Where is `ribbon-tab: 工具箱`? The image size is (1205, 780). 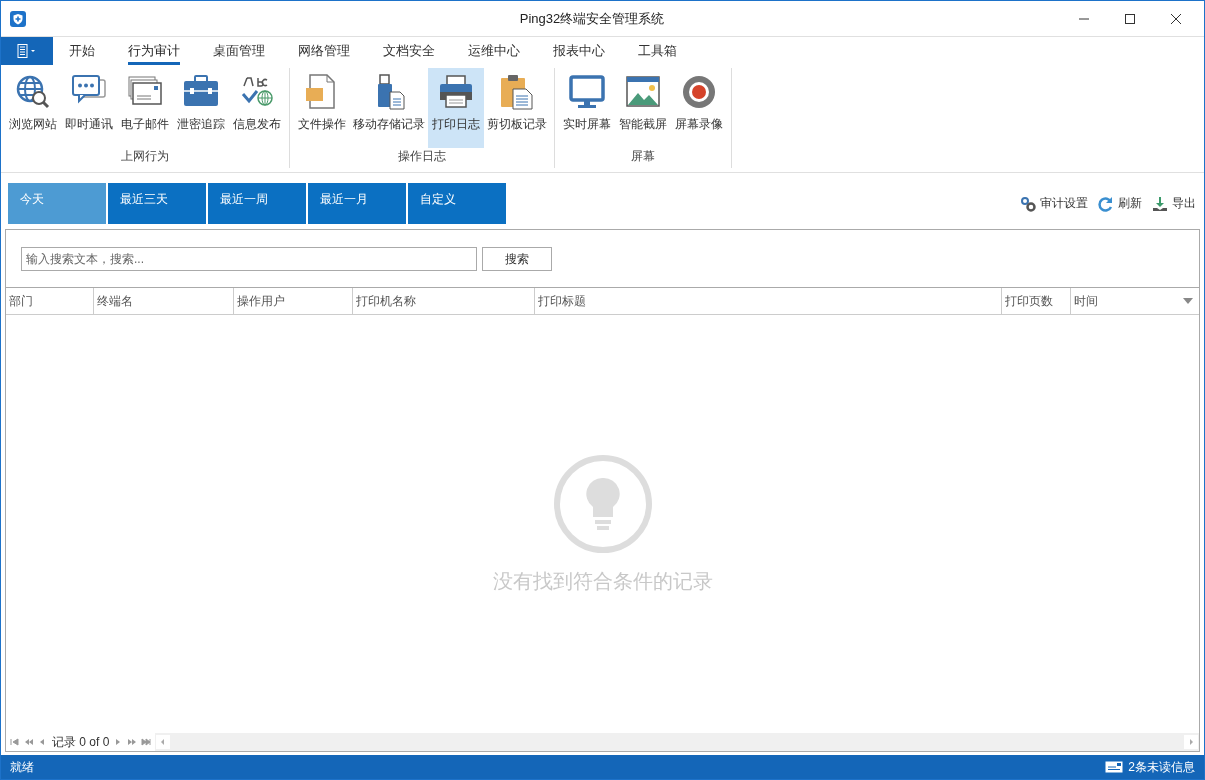
ribbon-tab: 工具箱 is located at coordinates (657, 51).